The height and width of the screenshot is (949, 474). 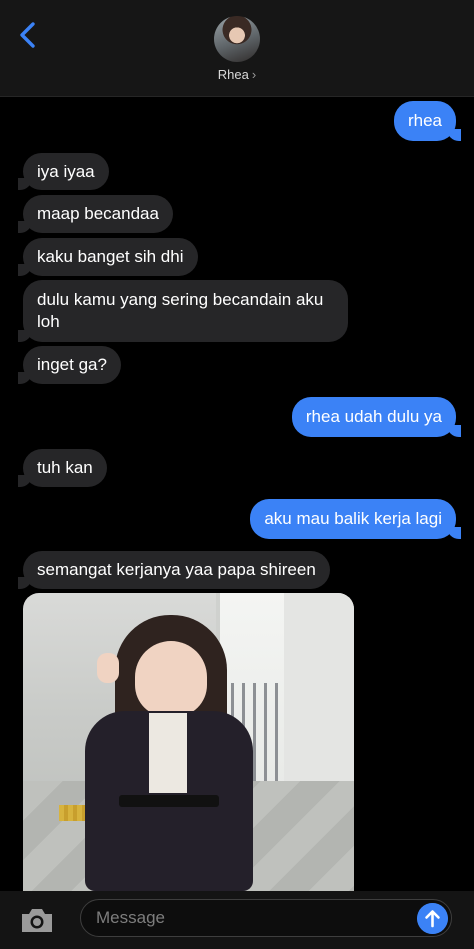 I want to click on conversation-header: Rhea ›, so click(x=237, y=48).